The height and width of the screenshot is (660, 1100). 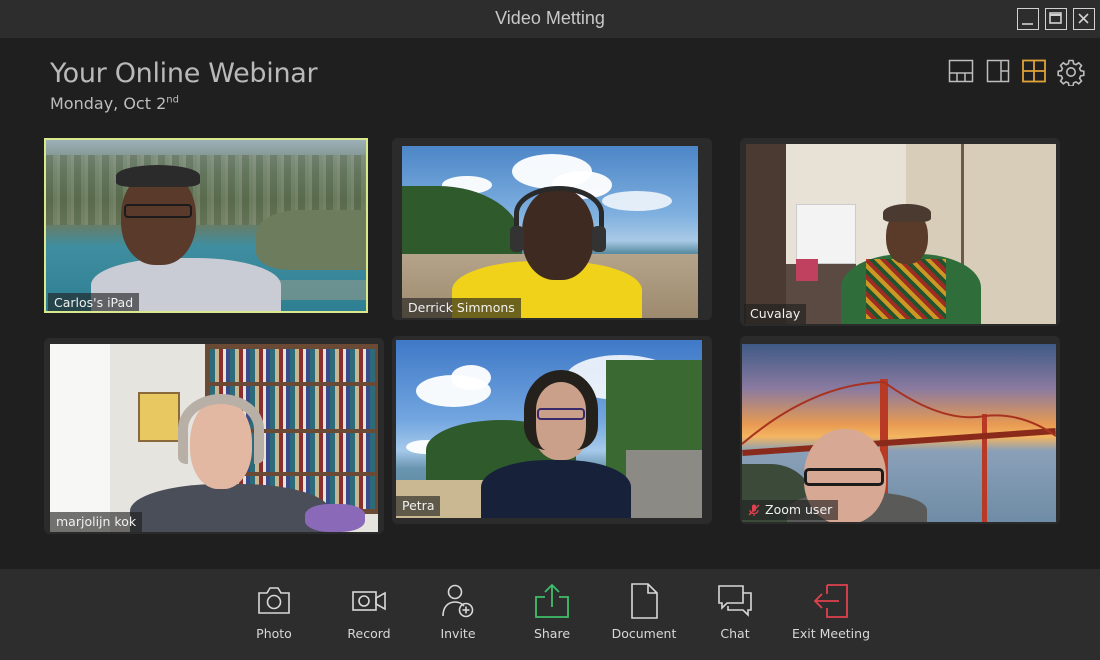 I want to click on photo-label: Photo, so click(x=274, y=633).